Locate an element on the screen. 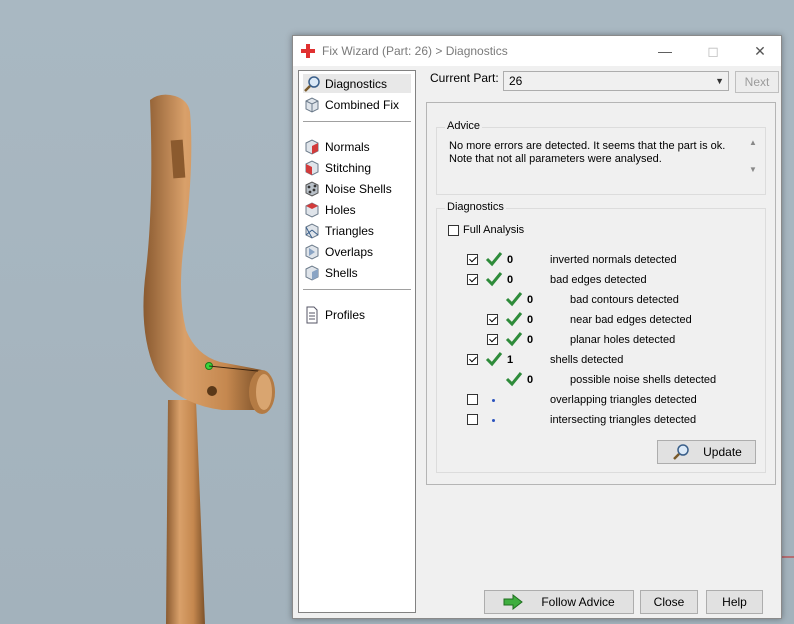 This screenshot has width=794, height=624. full-analysis-label: Full Analysis is located at coordinates (494, 230).